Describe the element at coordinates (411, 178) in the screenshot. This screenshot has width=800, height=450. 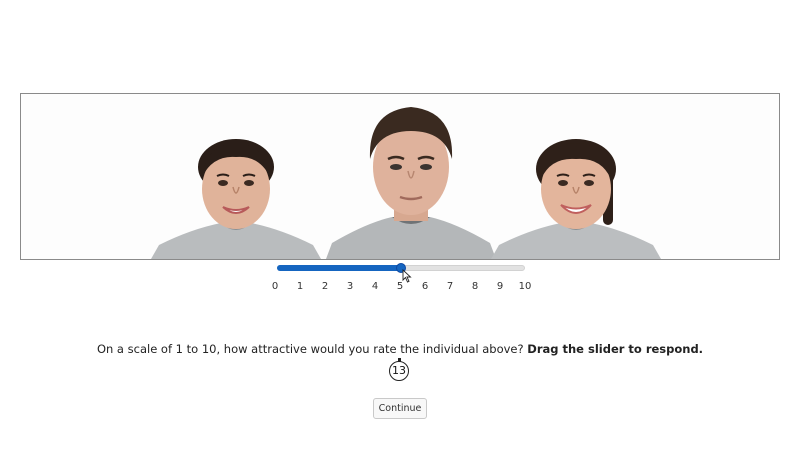
I see `face-center-portrait` at that location.